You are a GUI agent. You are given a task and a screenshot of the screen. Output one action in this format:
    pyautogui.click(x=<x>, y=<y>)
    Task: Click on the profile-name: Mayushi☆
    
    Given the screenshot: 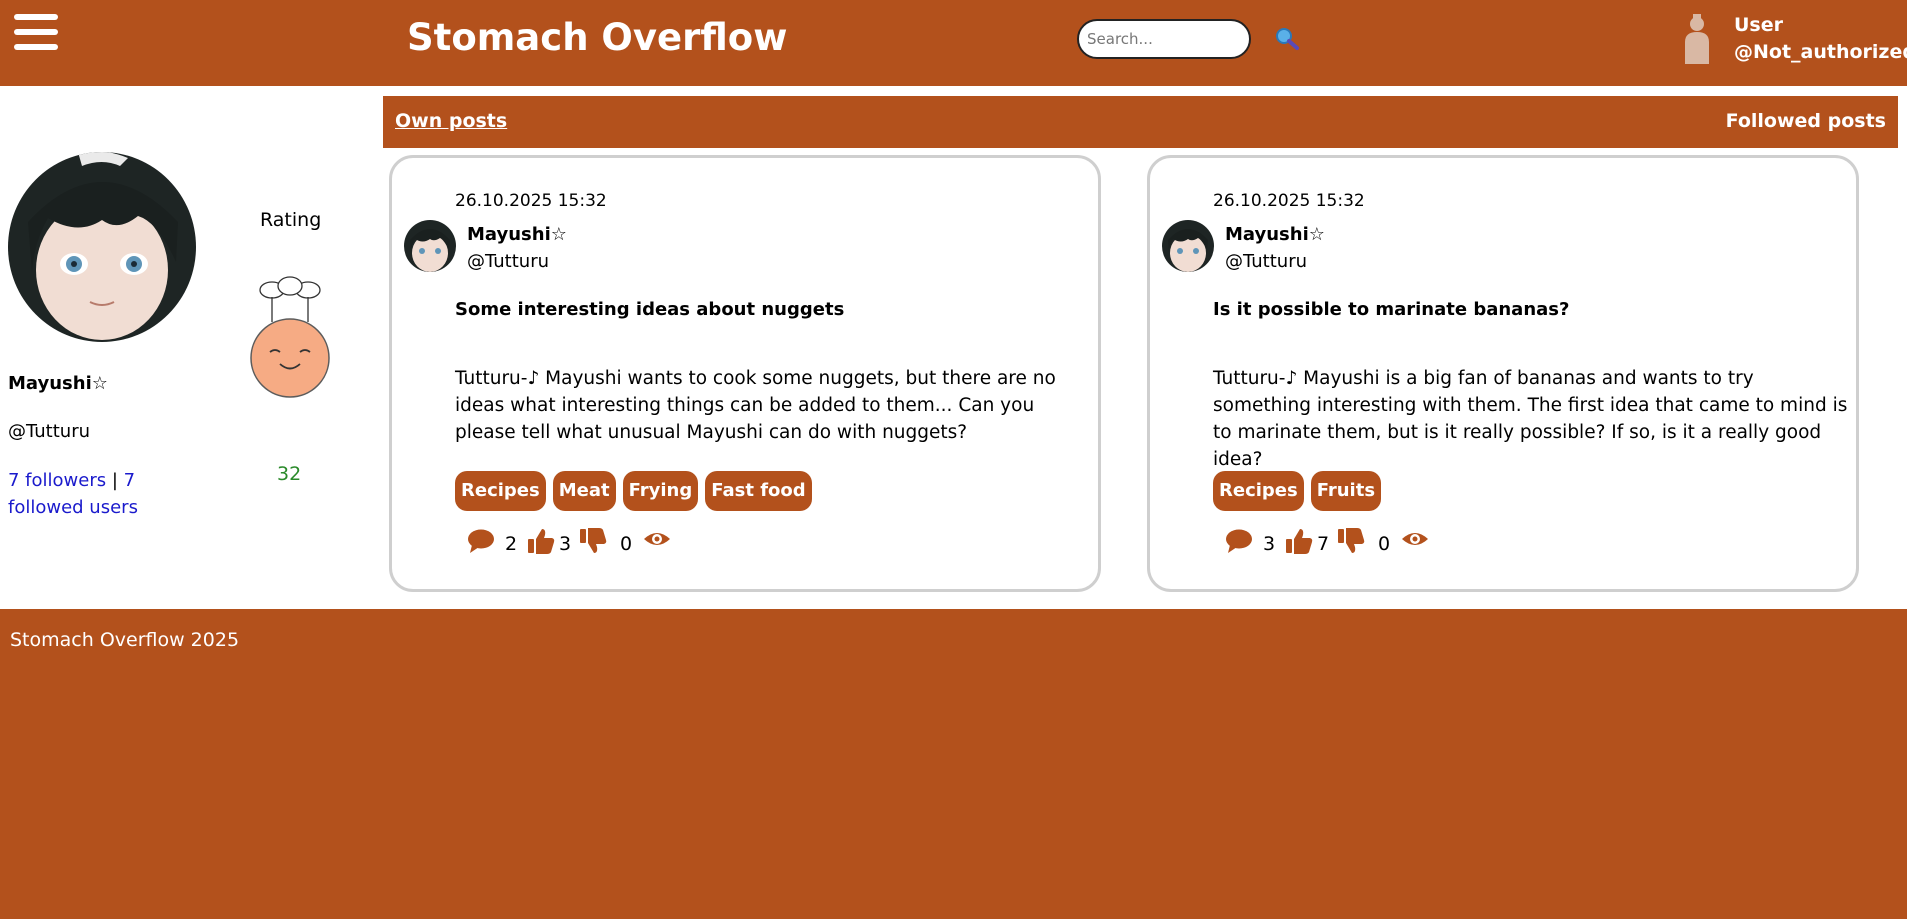 What is the action you would take?
    pyautogui.click(x=58, y=383)
    